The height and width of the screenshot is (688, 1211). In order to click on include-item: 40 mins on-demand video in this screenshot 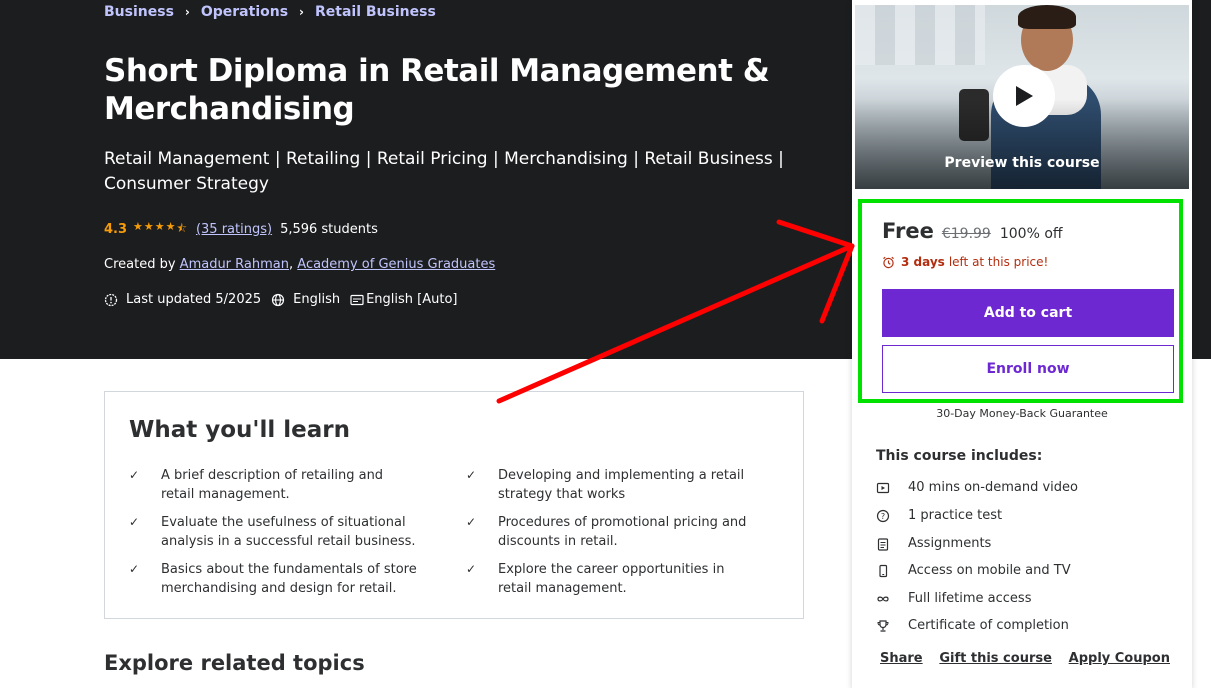, I will do `click(977, 487)`.